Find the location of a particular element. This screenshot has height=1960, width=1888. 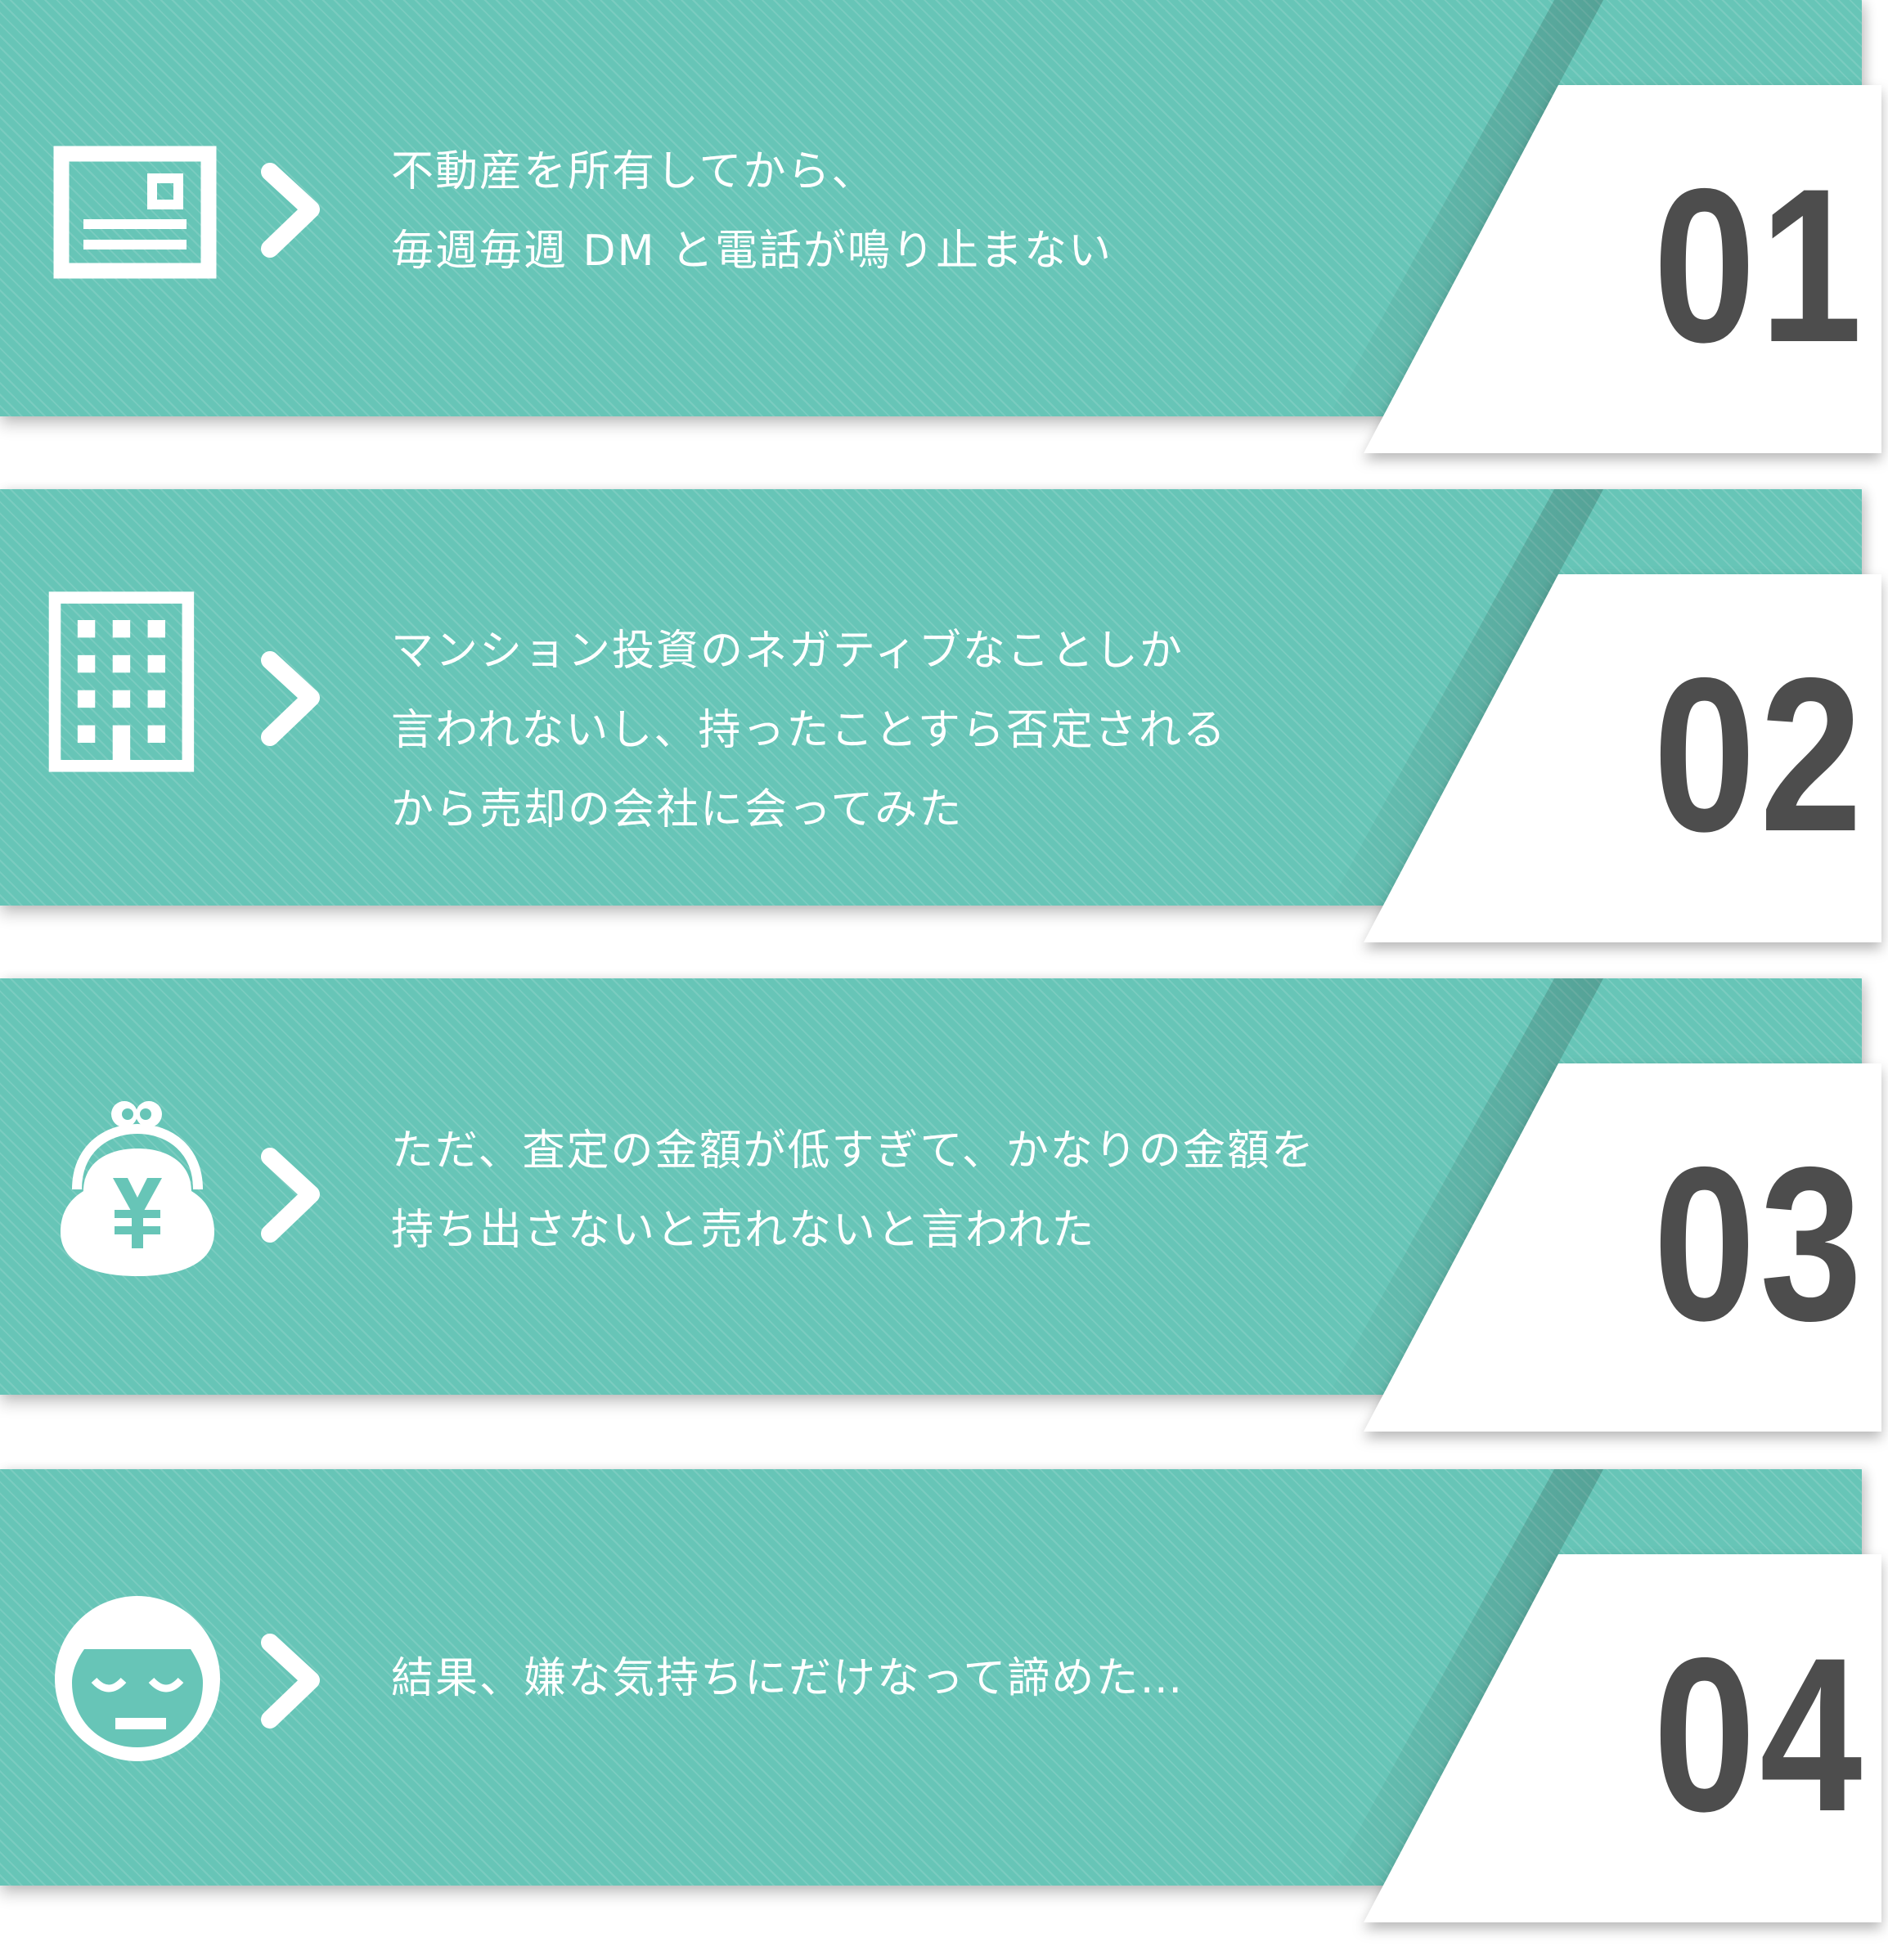

item-number: 03 is located at coordinates (1760, 1243).